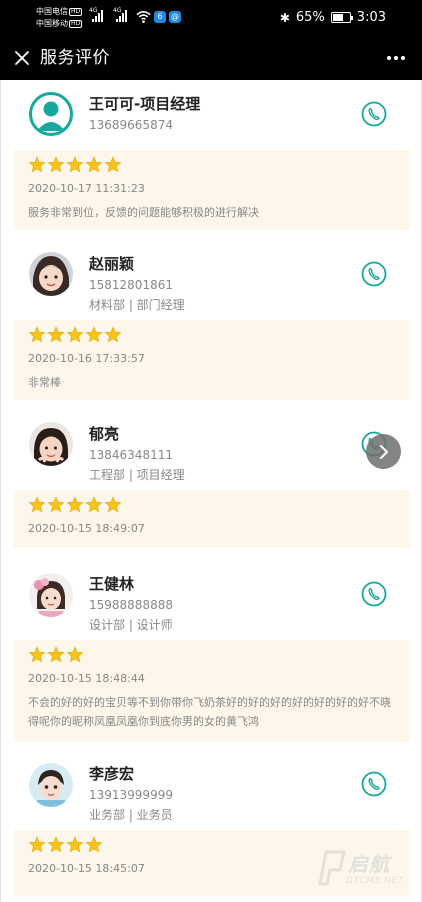 This screenshot has width=422, height=902. I want to click on chevron-right-icon, so click(383, 451).